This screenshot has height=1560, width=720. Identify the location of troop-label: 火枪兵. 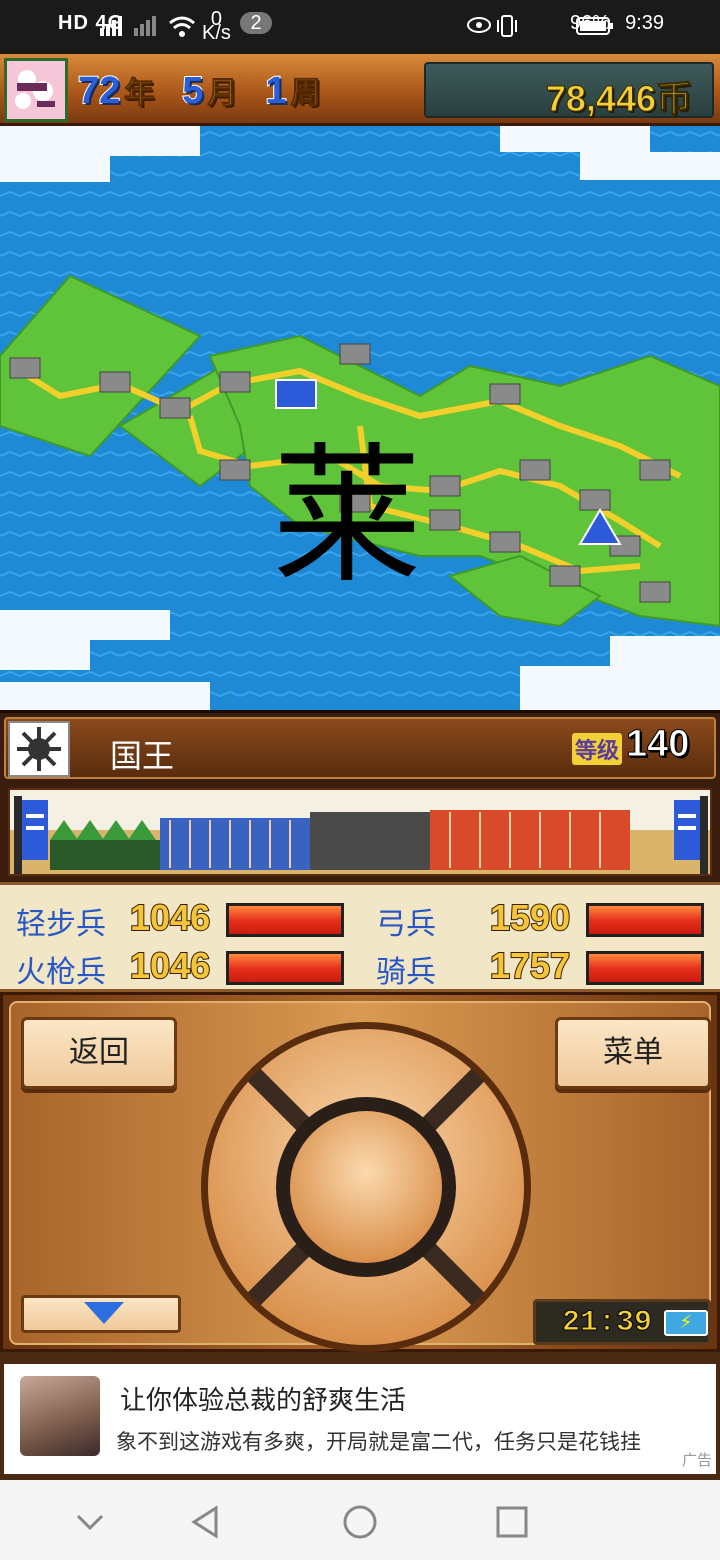
(61, 972).